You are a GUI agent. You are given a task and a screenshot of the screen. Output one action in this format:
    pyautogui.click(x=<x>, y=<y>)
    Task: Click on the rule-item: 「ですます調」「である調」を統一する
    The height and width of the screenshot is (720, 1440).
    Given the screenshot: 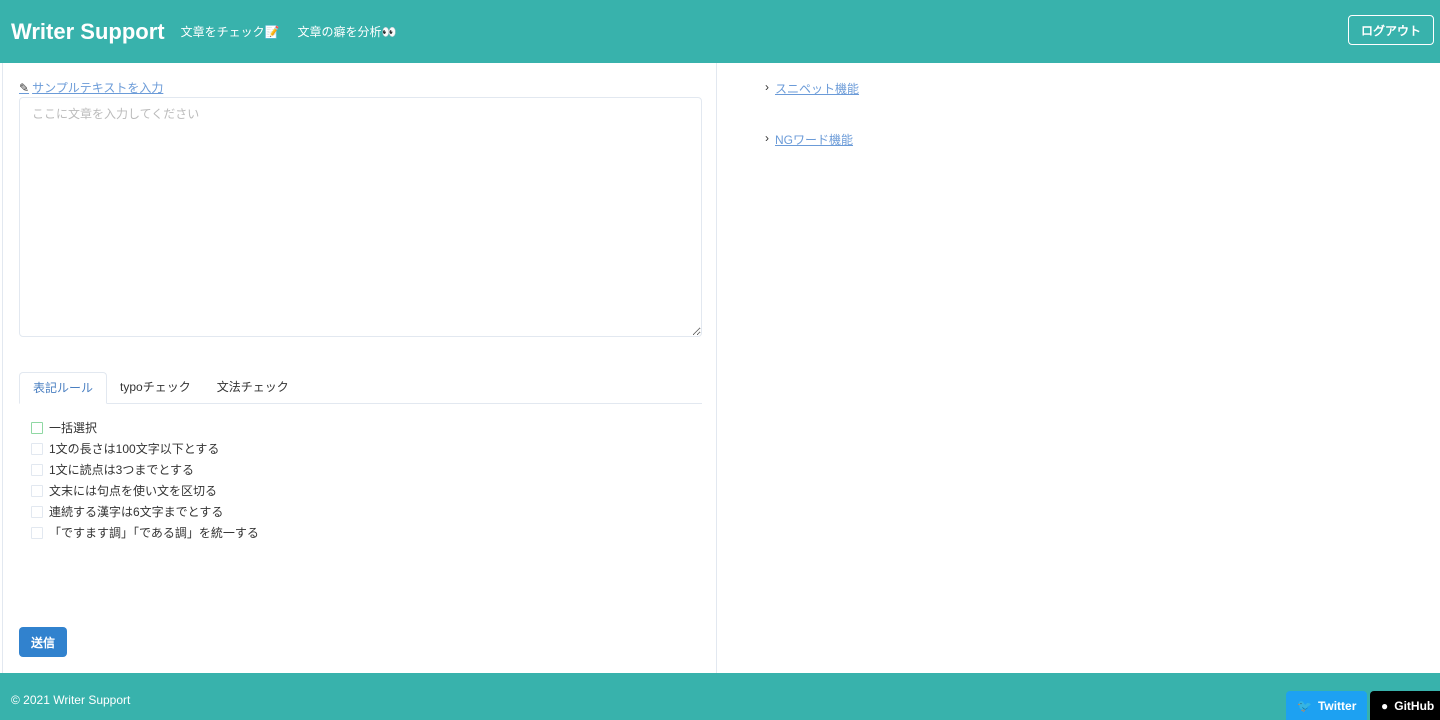 What is the action you would take?
    pyautogui.click(x=145, y=532)
    